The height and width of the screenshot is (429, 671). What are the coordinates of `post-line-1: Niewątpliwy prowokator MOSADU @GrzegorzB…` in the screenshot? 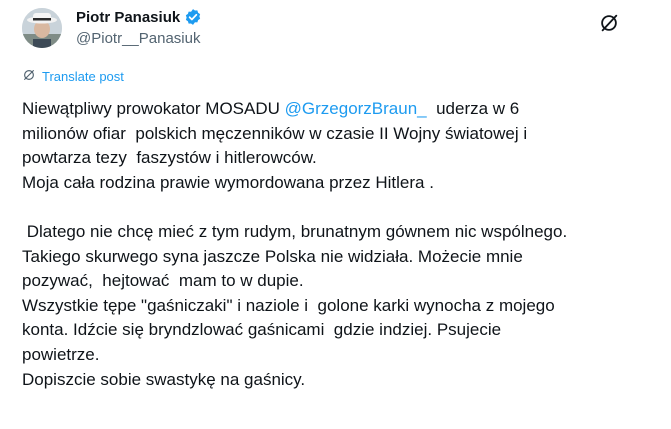 It's located at (342, 109).